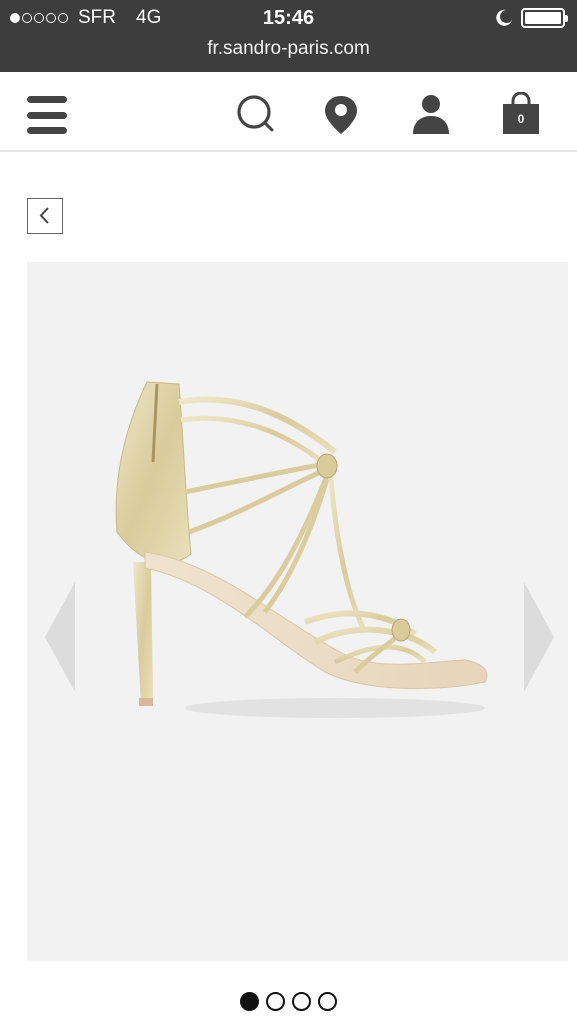  What do you see at coordinates (249, 1001) in the screenshot?
I see `pagination-dot-active` at bounding box center [249, 1001].